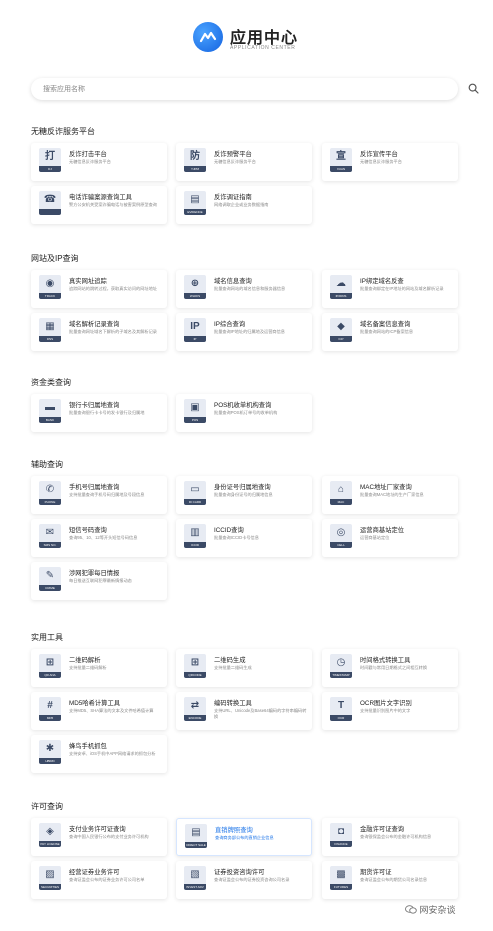  Describe the element at coordinates (246, 42) in the screenshot. I see `app-header: 应用中心 APPLICATION CENTER` at that location.